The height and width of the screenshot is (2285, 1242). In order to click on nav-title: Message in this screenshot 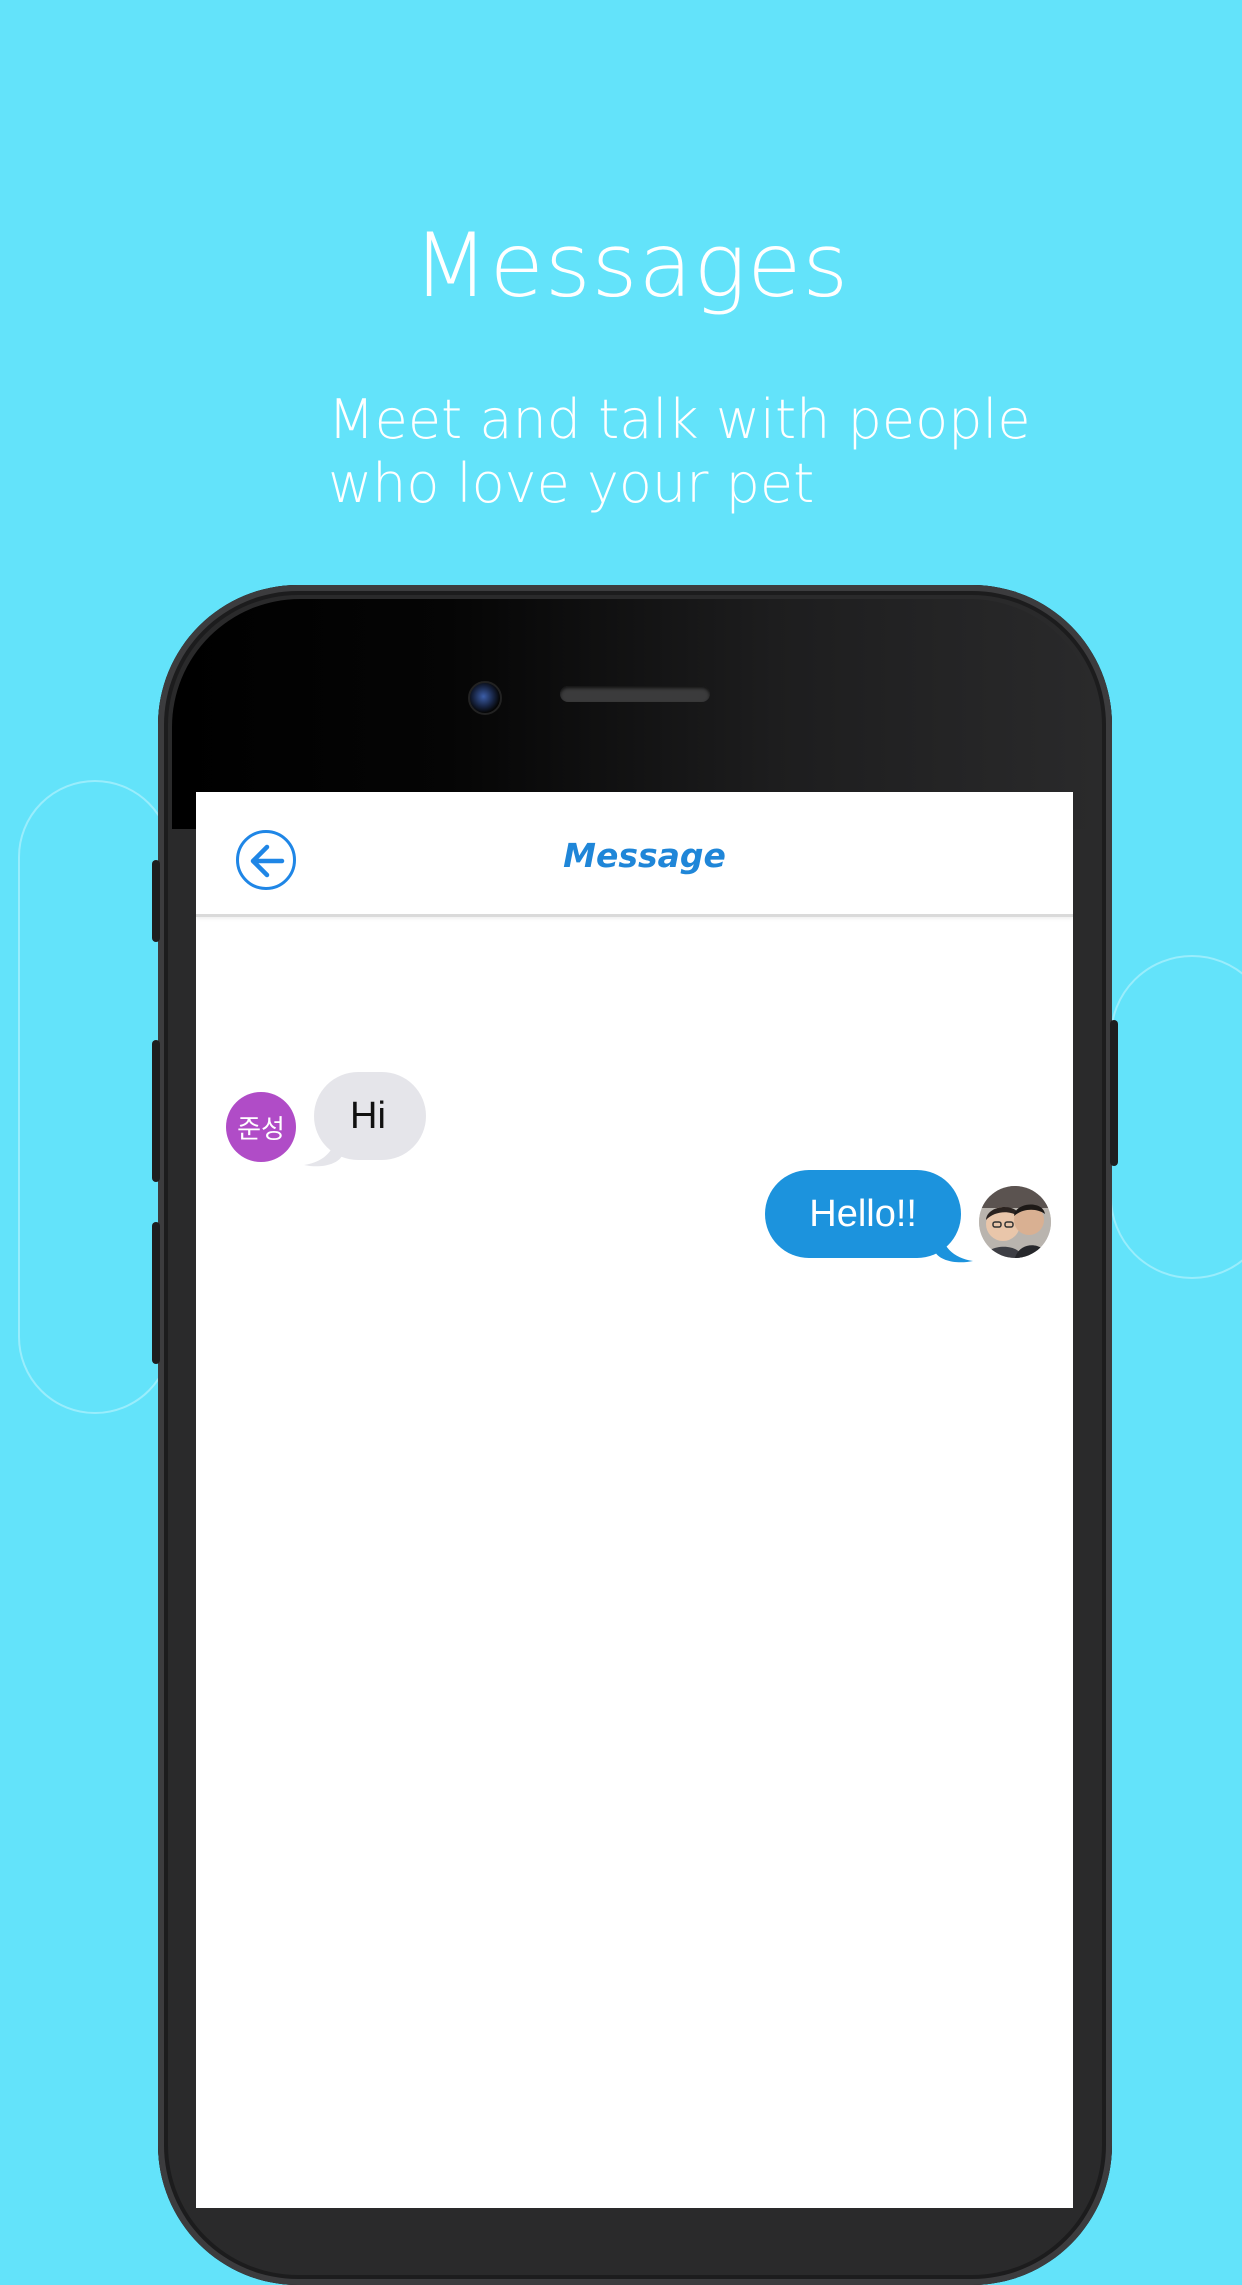, I will do `click(644, 855)`.